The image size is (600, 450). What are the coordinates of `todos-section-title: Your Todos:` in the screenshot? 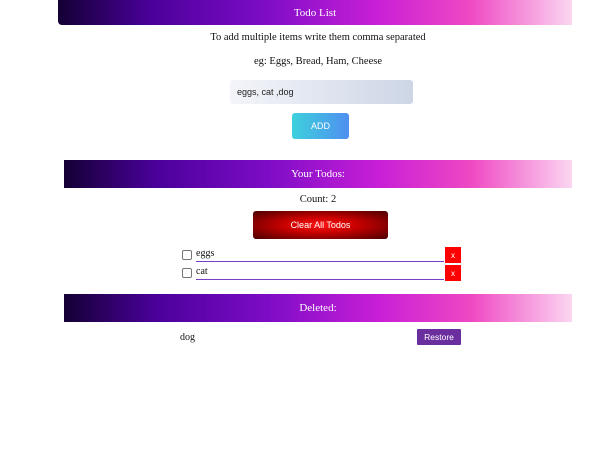 It's located at (318, 174).